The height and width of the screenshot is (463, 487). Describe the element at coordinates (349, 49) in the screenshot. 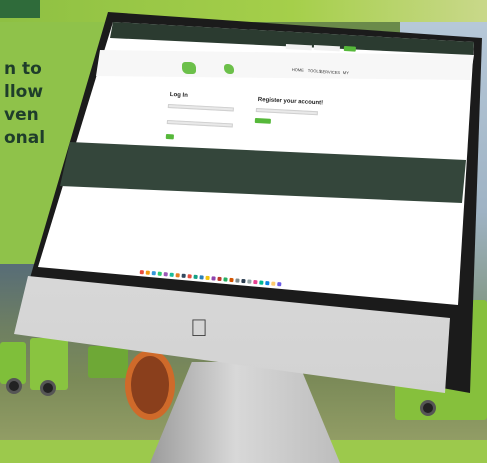

I see `site-search-button` at that location.